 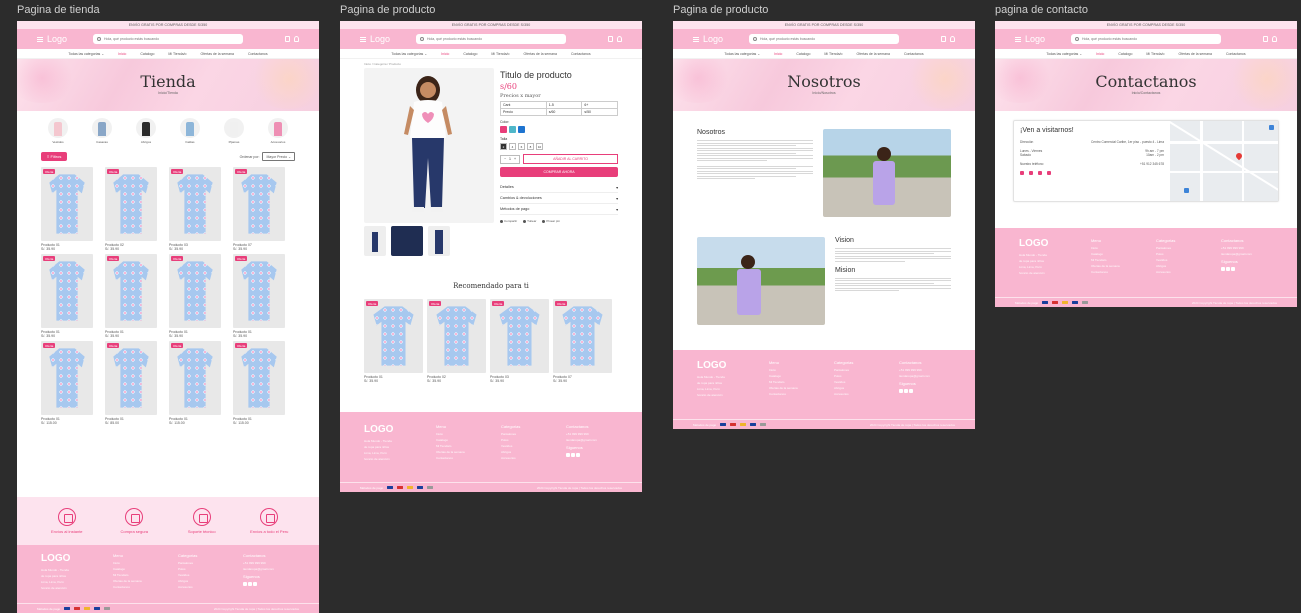 I want to click on share-button: Compartir, so click(x=508, y=221).